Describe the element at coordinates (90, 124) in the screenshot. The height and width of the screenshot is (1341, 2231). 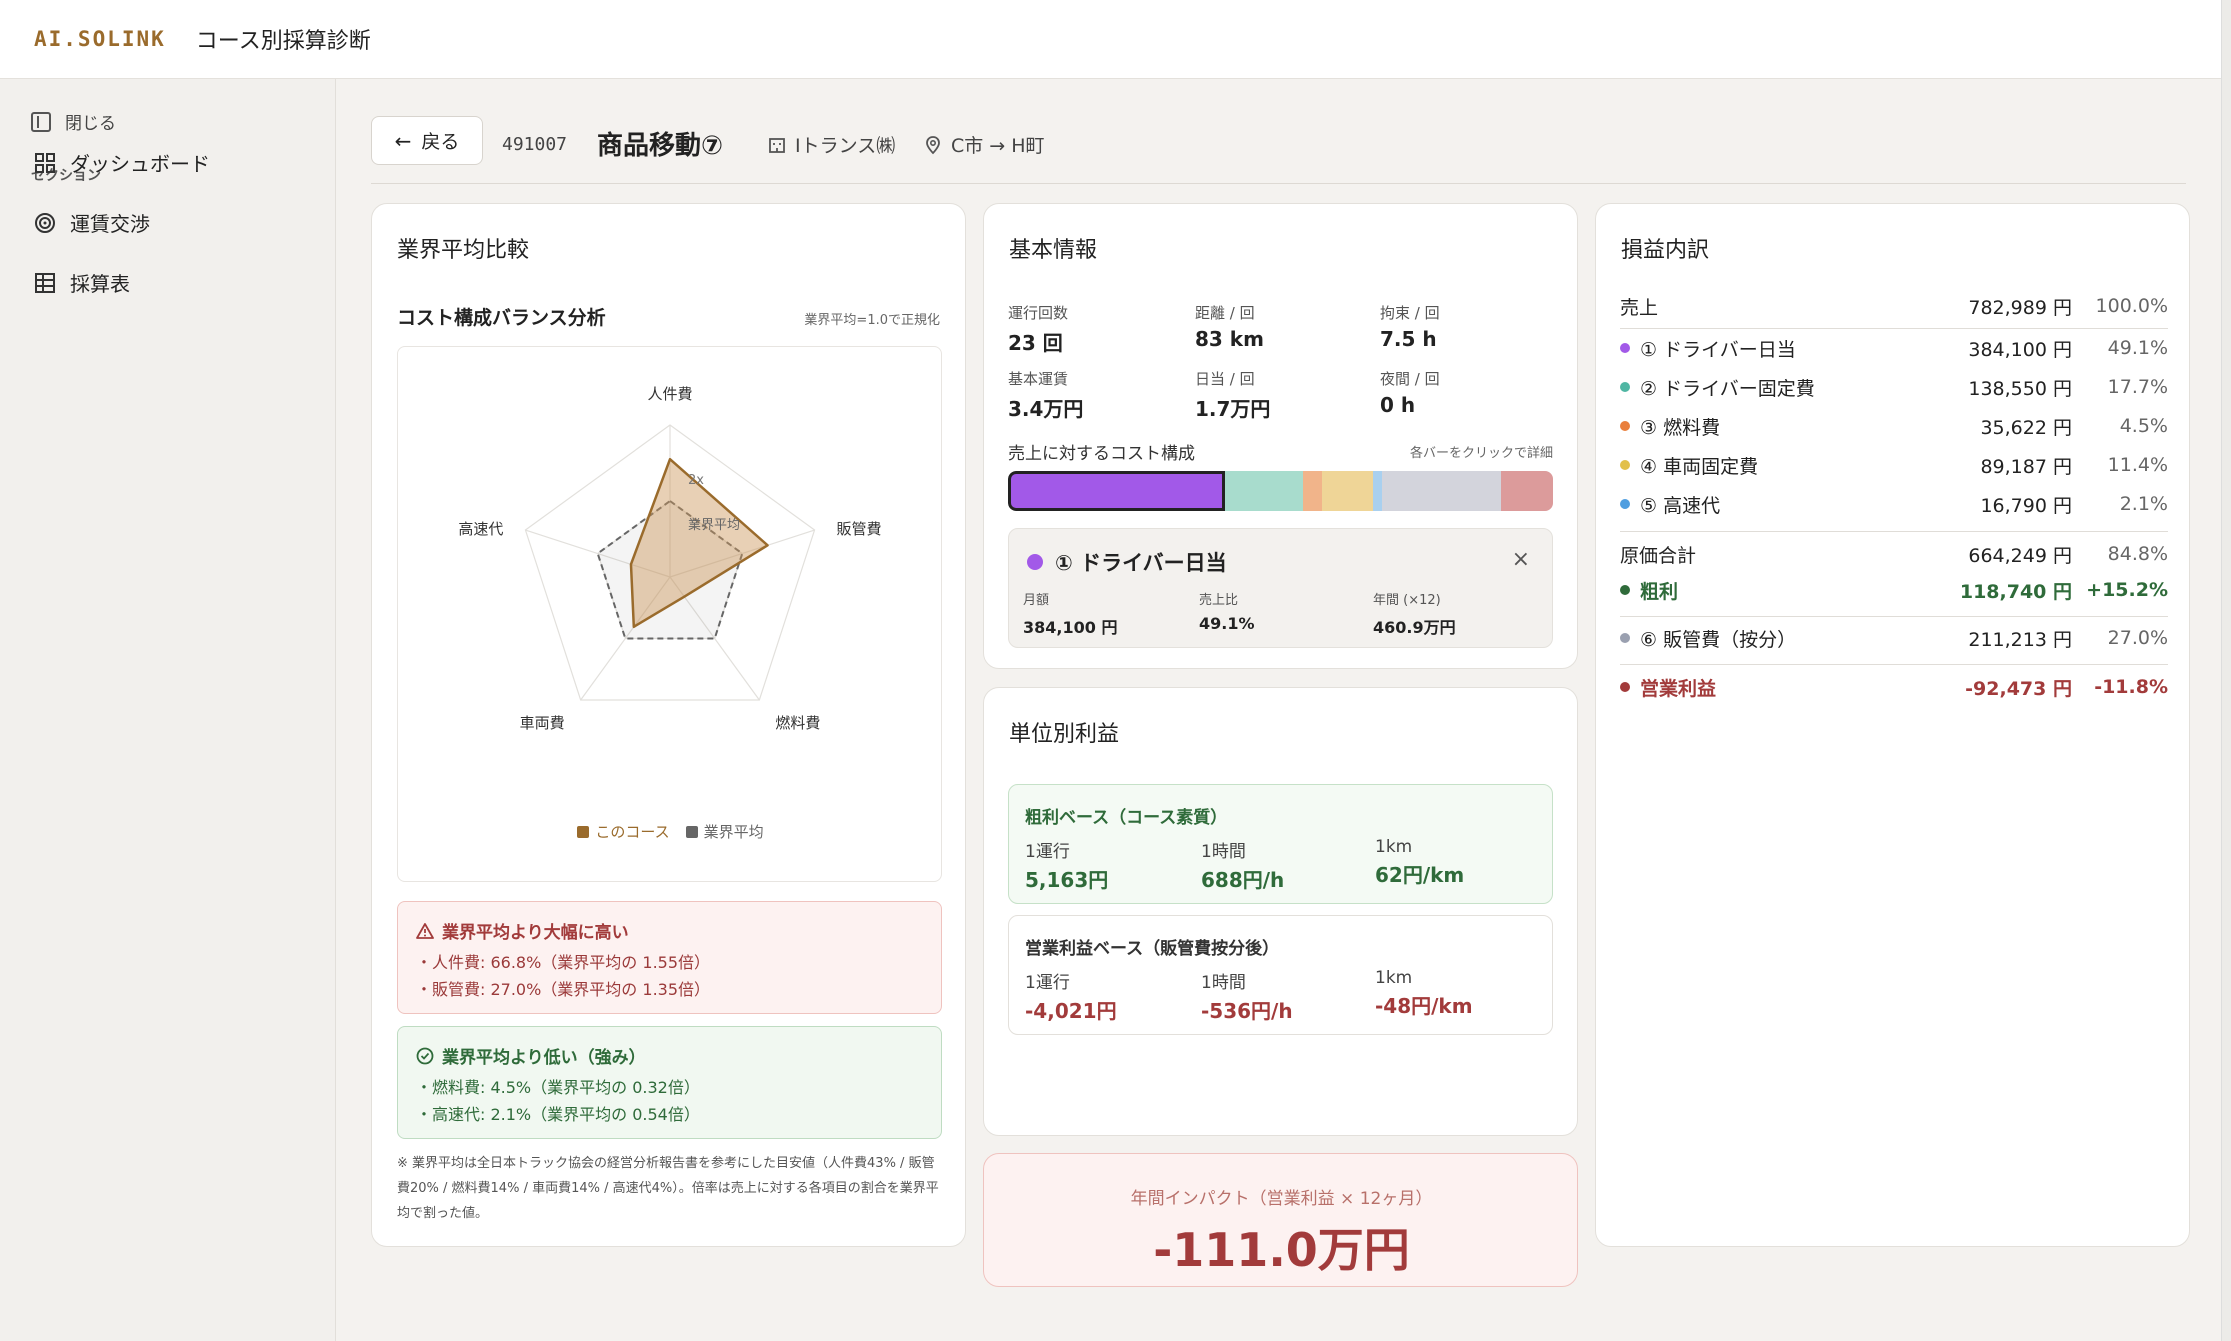
I see `sidebar-close-label: 閉じる` at that location.